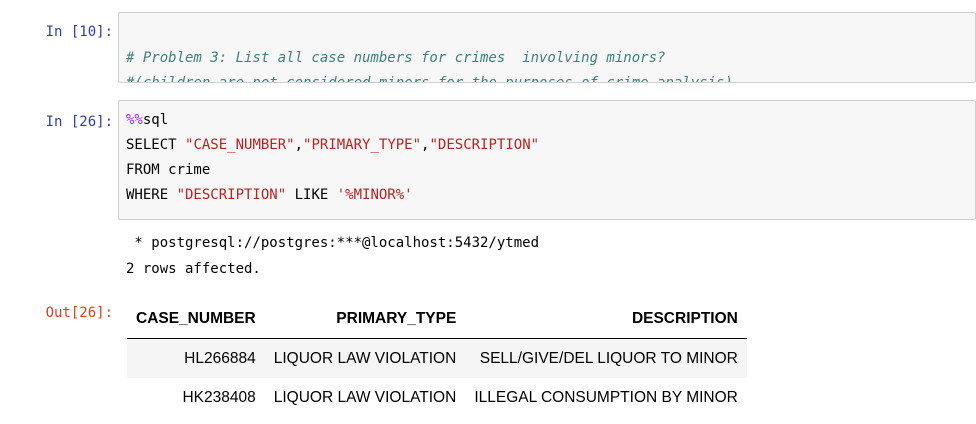  I want to click on sql-column-case-number: "CASE_NUMBER", so click(240, 145).